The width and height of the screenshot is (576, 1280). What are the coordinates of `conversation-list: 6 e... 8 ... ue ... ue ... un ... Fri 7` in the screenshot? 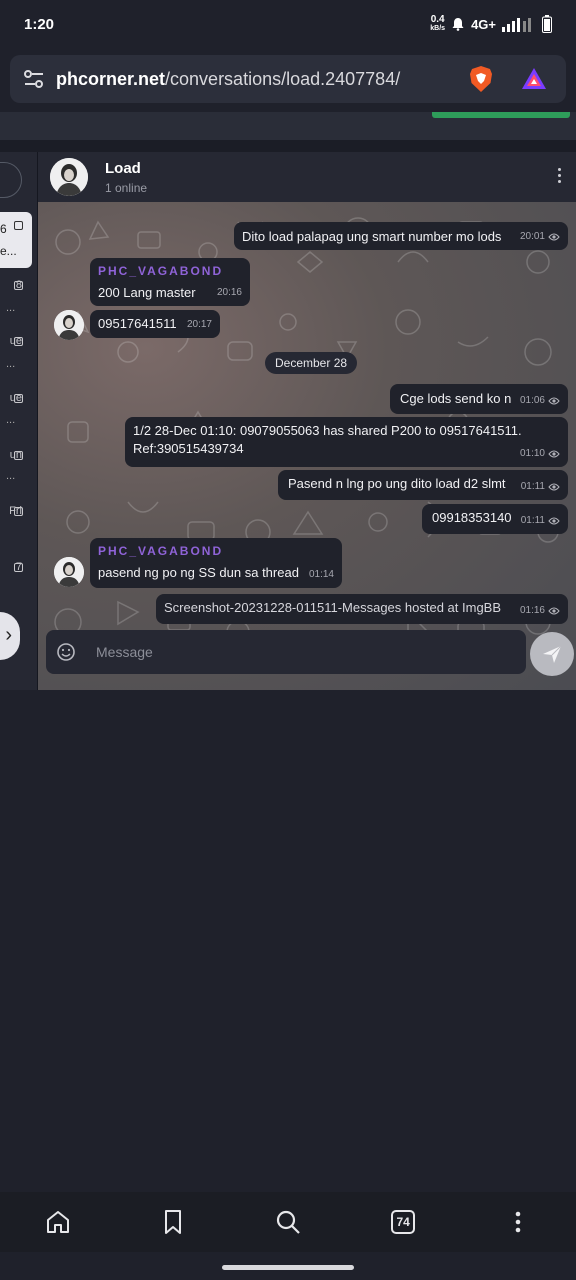 It's located at (19, 421).